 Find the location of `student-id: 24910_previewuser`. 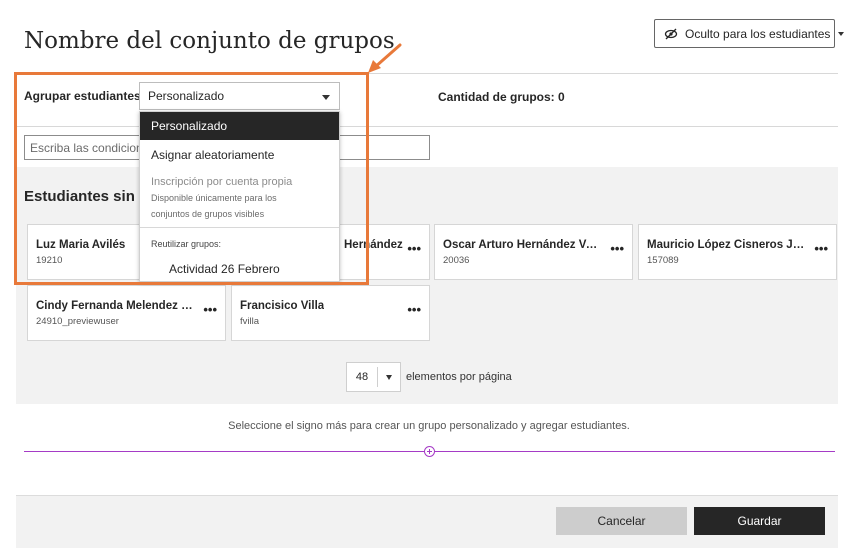

student-id: 24910_previewuser is located at coordinates (77, 321).